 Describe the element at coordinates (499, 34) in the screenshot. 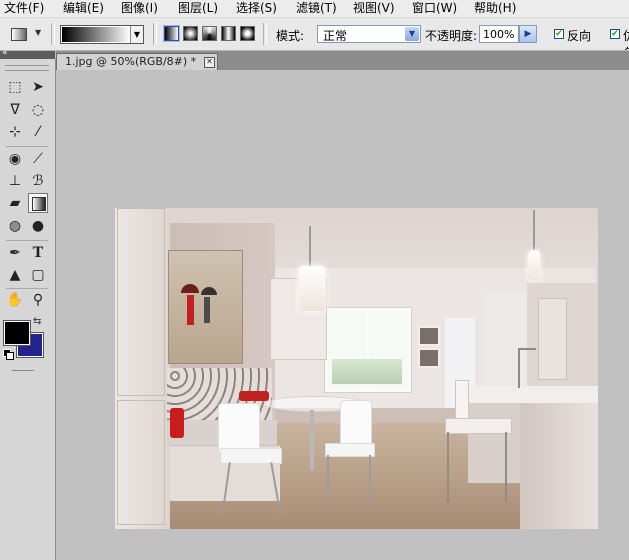

I see `opacity-input: 100%` at that location.